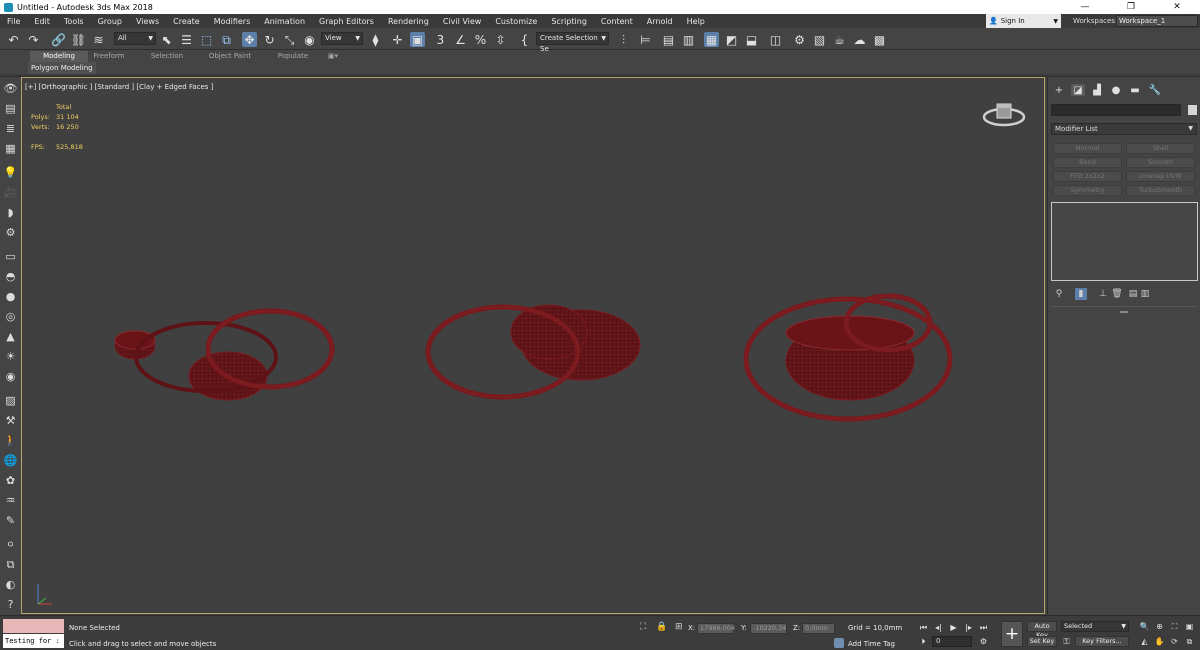 The image size is (1200, 650). What do you see at coordinates (859, 39) in the screenshot?
I see `render-in-cloud-icon: ☁` at bounding box center [859, 39].